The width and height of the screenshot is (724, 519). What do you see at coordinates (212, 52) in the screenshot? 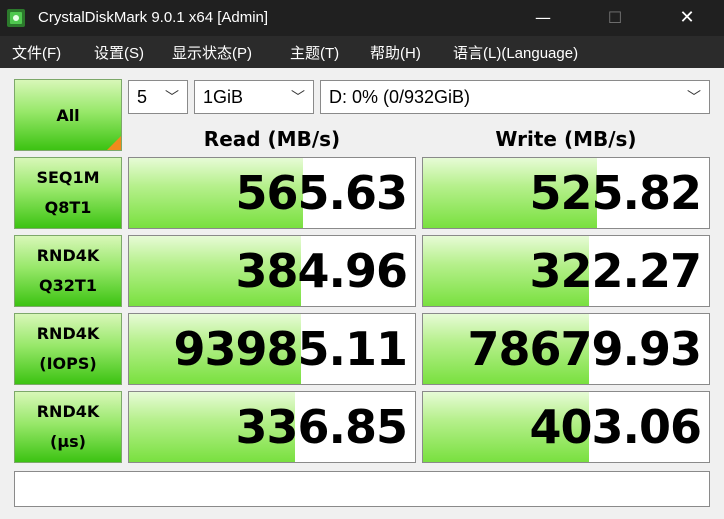
I see `menu-view: 显示状态(P)` at bounding box center [212, 52].